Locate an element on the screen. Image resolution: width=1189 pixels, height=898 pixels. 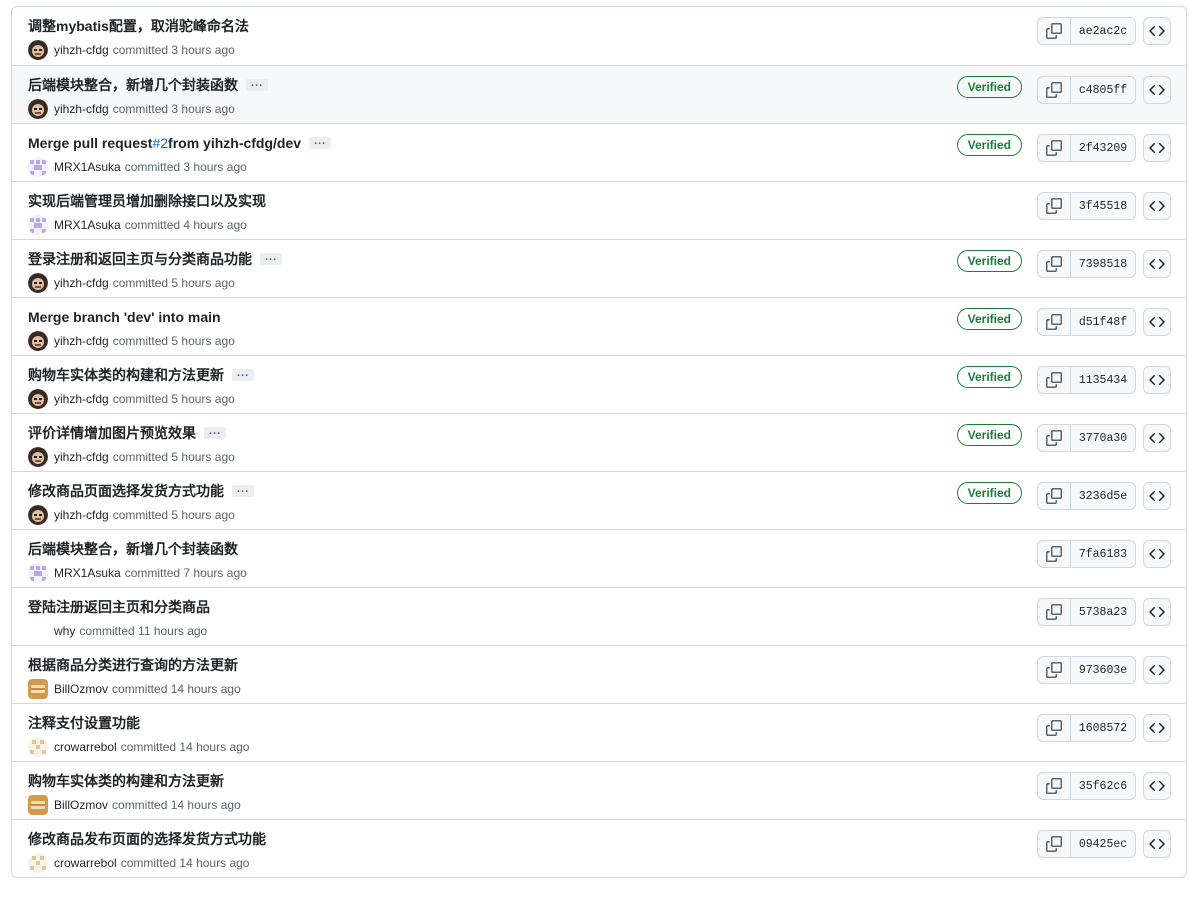
commit-sha-link: c4805ff is located at coordinates (1103, 90).